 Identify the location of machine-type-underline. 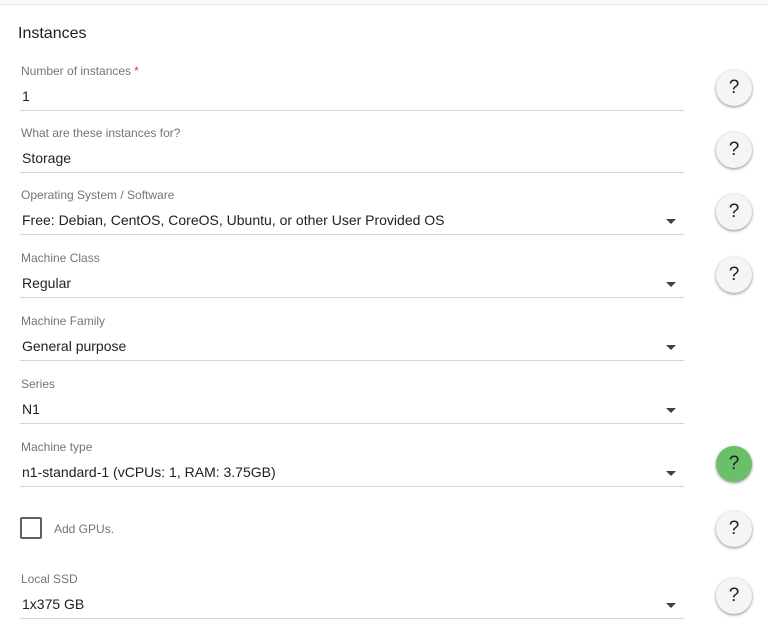
(352, 486).